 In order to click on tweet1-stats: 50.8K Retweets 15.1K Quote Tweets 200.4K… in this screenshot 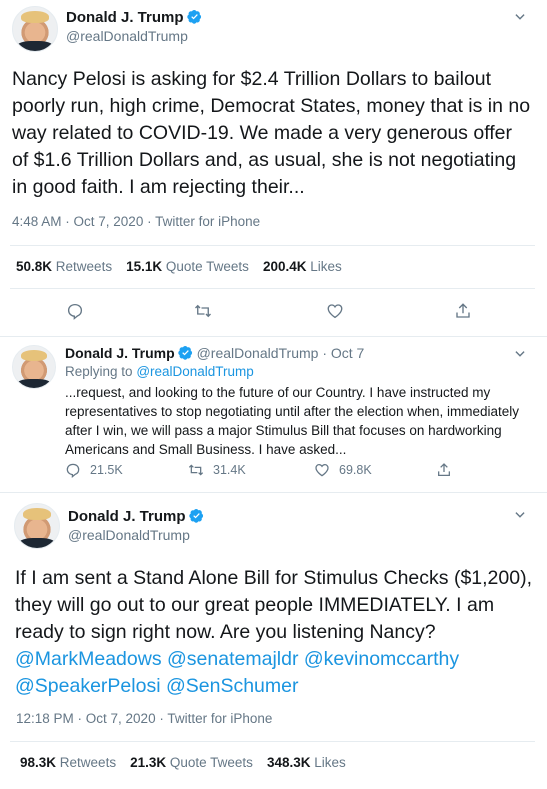, I will do `click(179, 266)`.